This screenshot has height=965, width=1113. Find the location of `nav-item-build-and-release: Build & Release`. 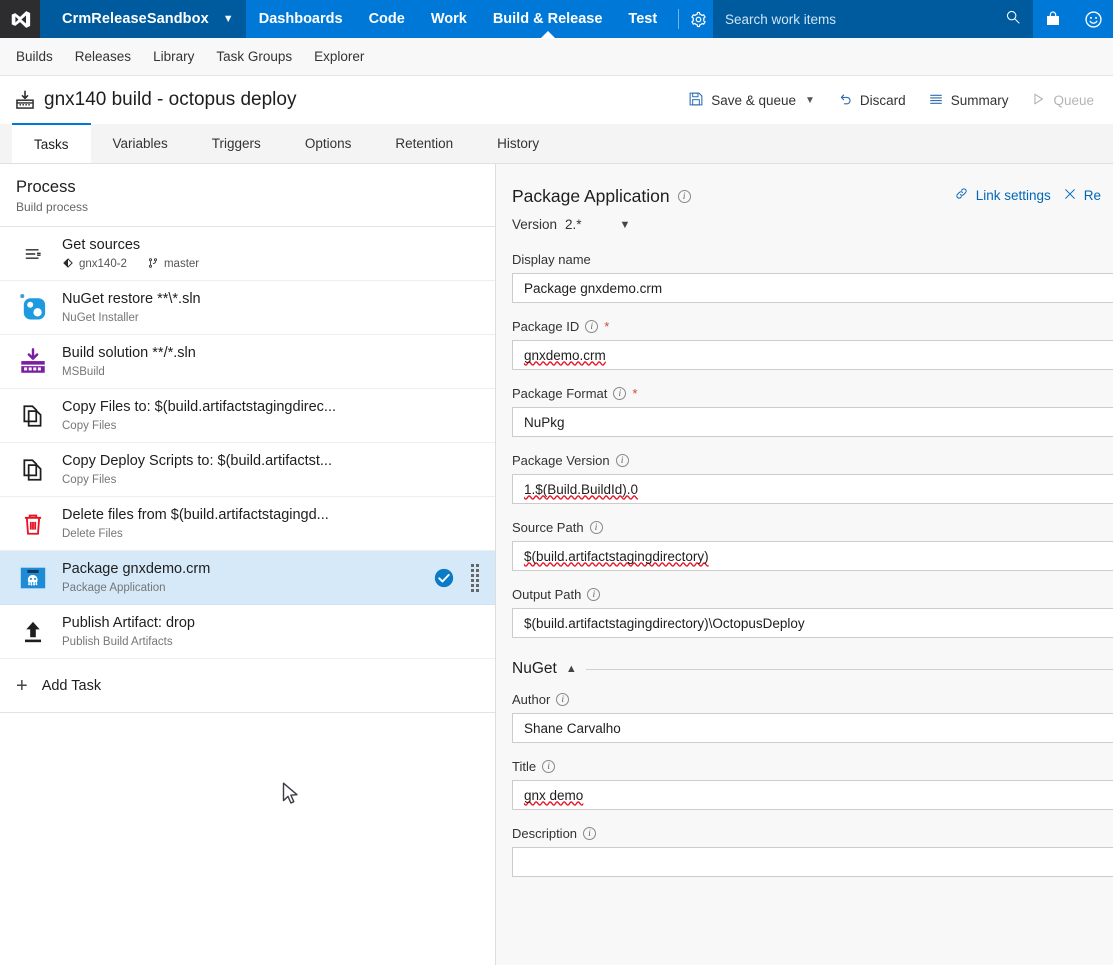

nav-item-build-and-release: Build & Release is located at coordinates (548, 19).